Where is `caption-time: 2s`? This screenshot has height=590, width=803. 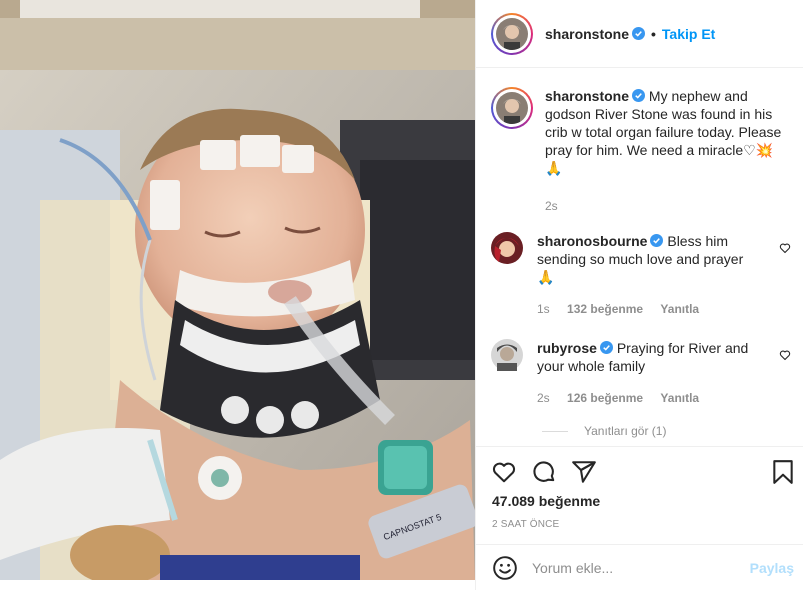
caption-time: 2s is located at coordinates (551, 206).